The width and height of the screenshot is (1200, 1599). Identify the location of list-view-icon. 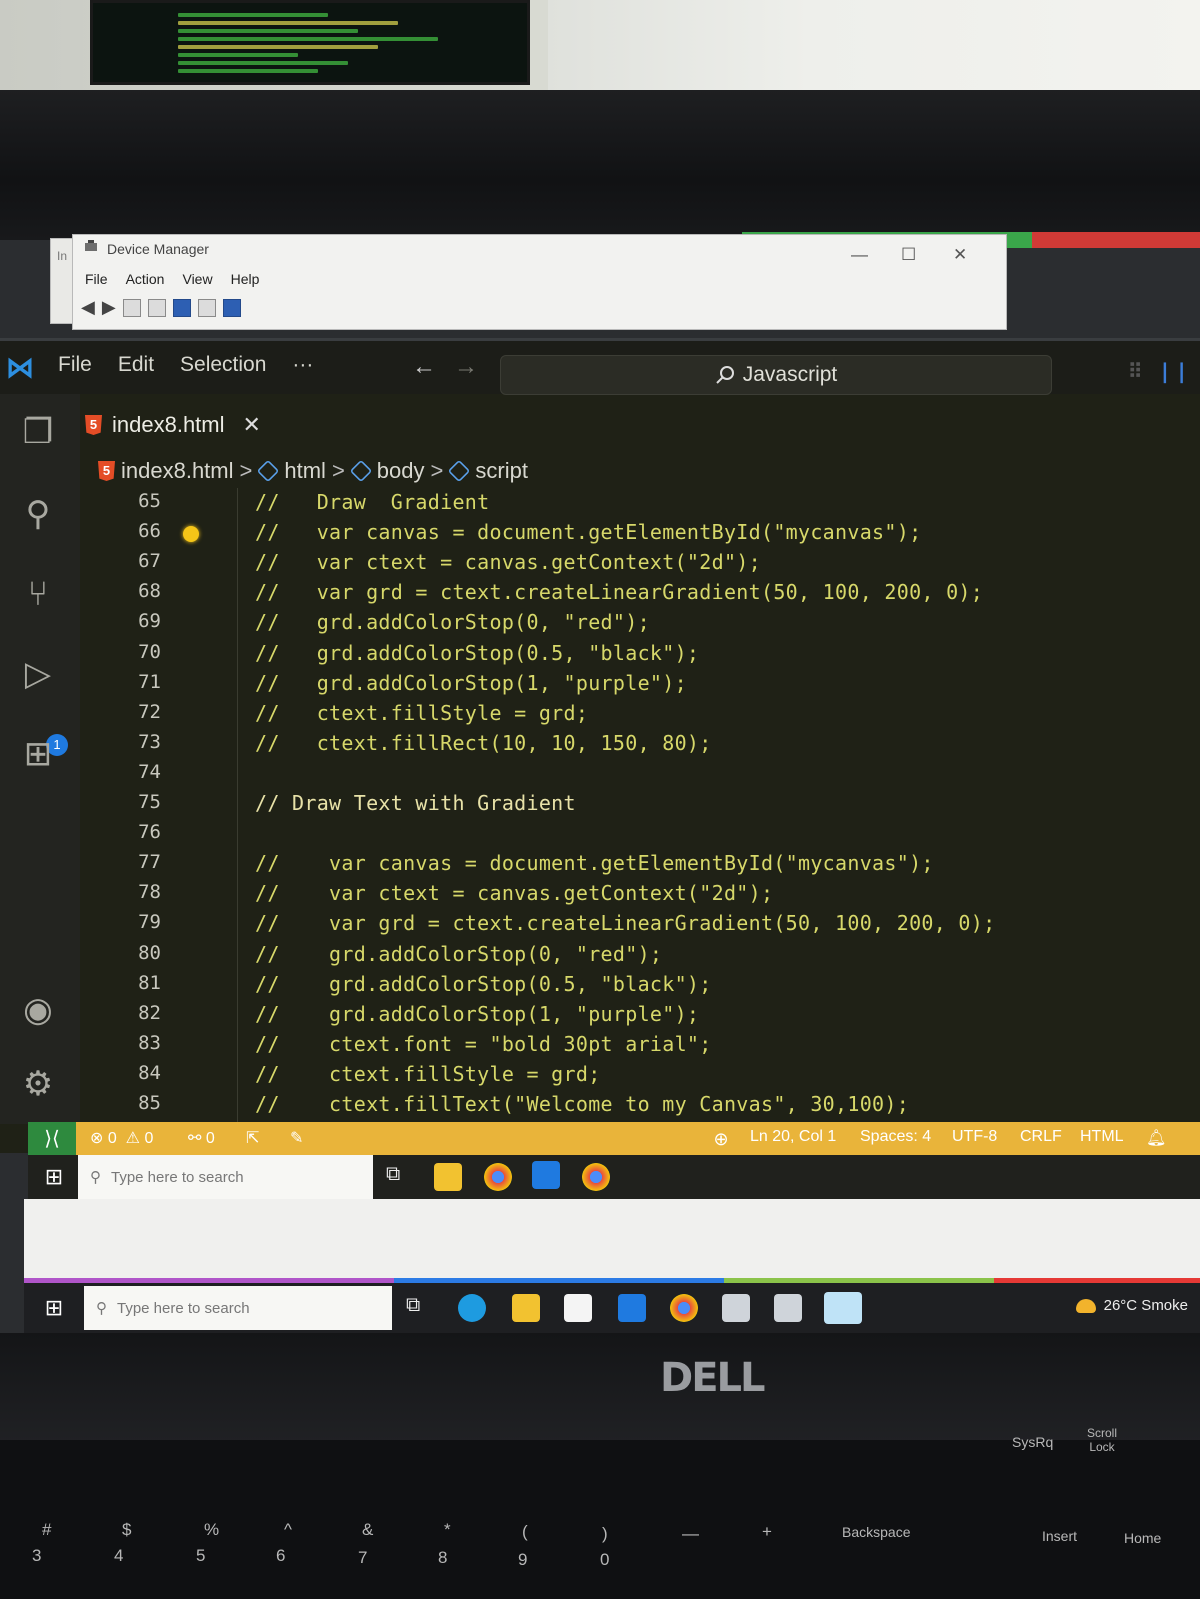
(156, 307).